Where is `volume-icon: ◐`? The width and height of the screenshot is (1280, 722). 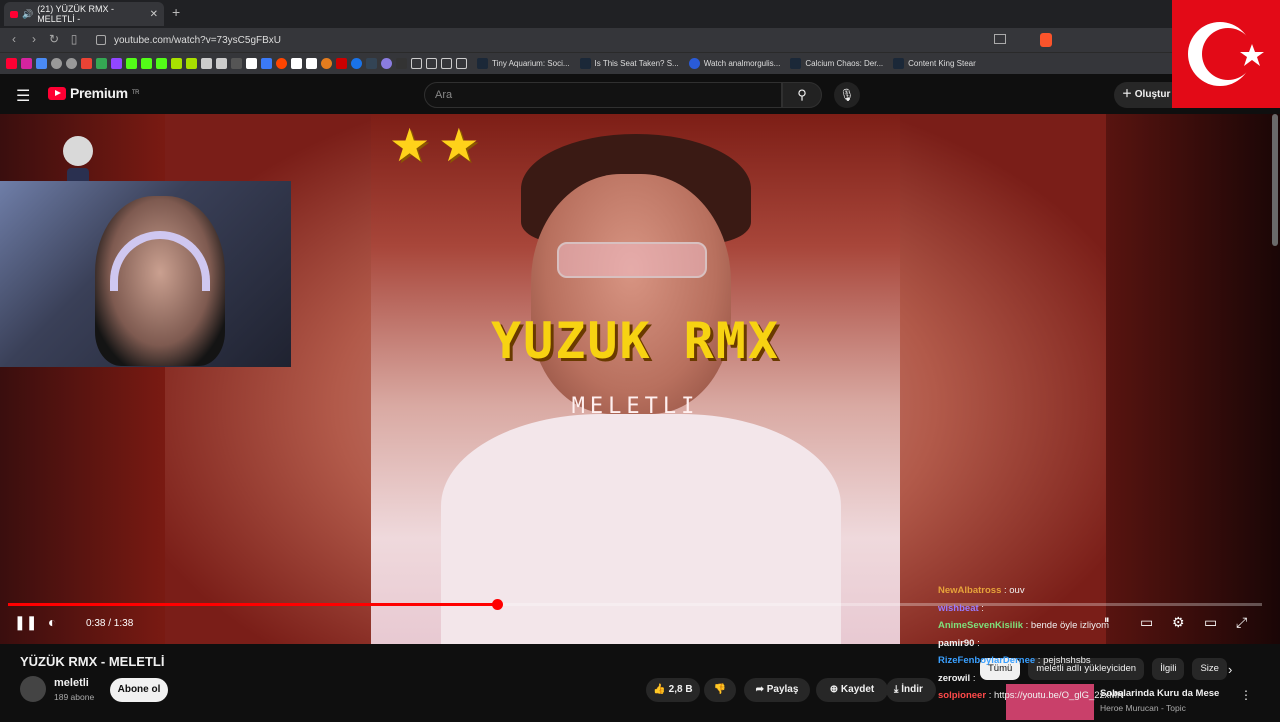
volume-icon: ◐ is located at coordinates (52, 622).